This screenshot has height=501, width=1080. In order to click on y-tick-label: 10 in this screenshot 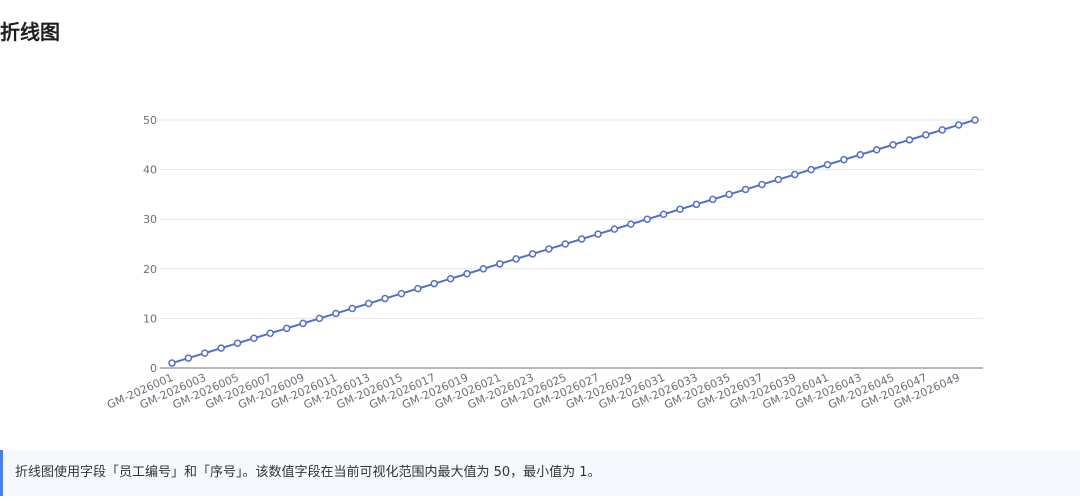, I will do `click(150, 318)`.